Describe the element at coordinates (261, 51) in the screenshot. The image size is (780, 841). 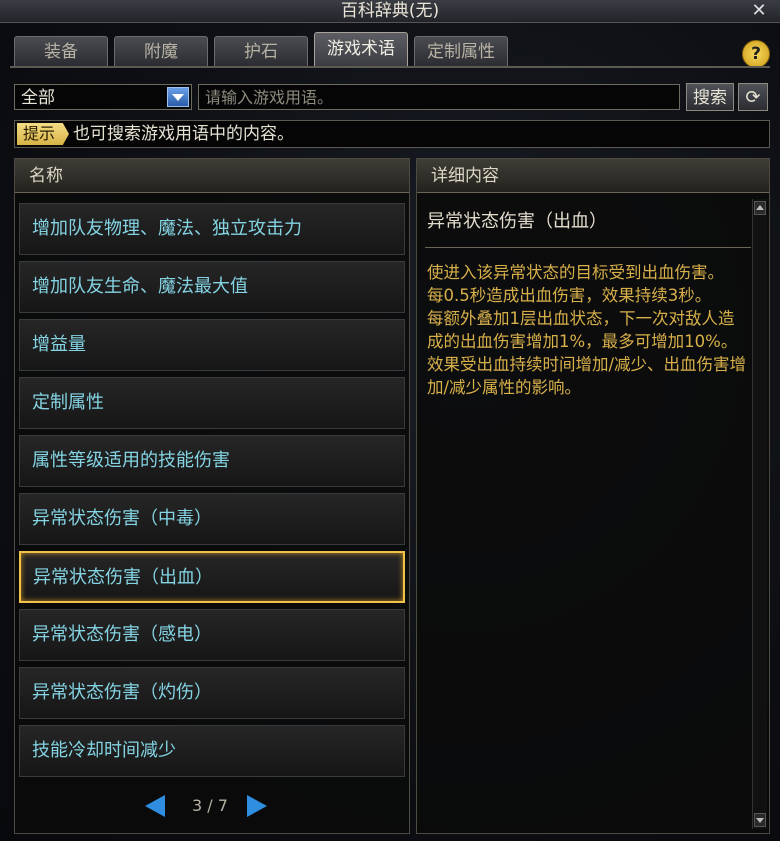
I see `tab-talisman: 护石` at that location.